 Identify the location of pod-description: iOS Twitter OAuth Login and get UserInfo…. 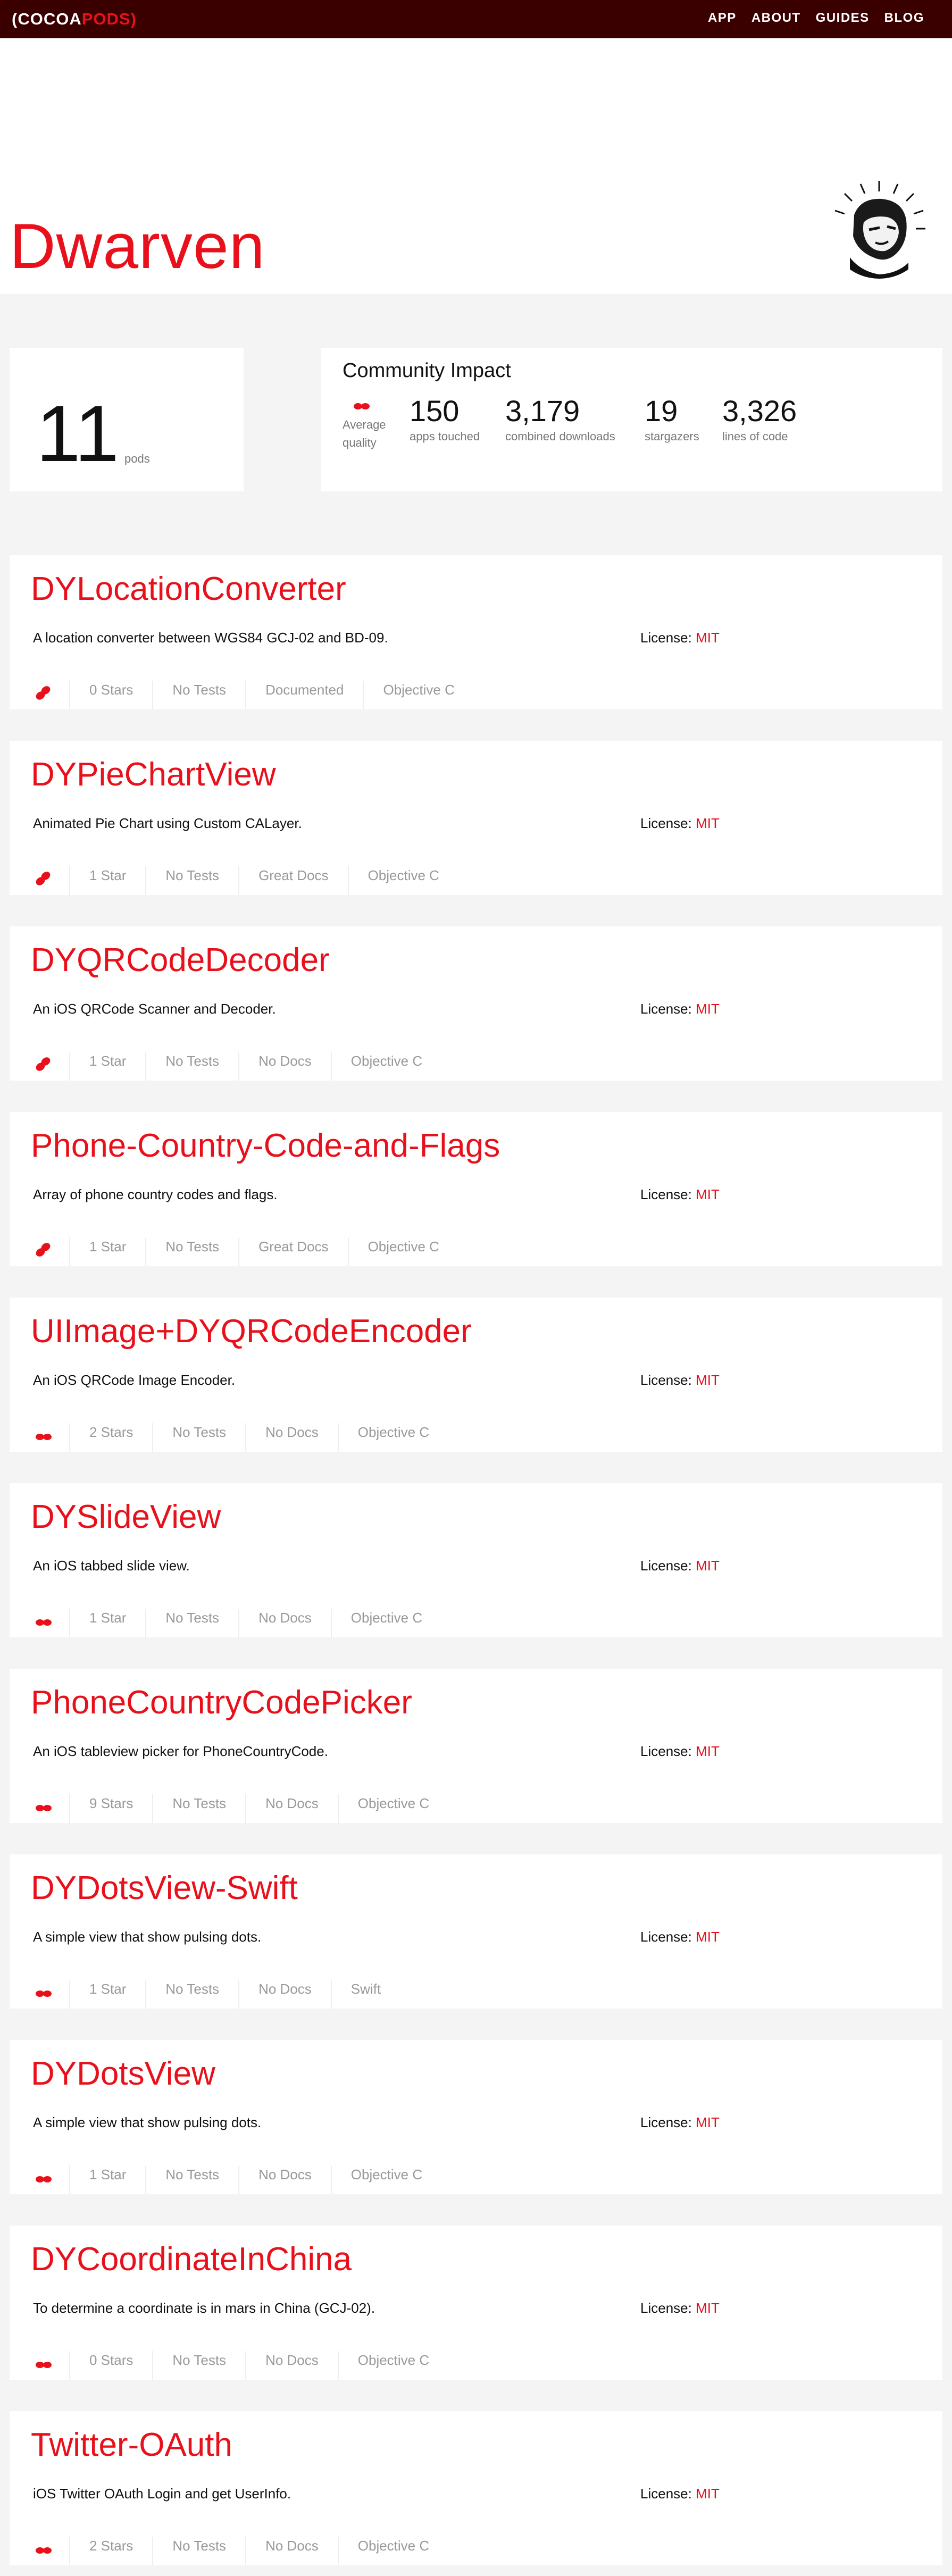
(162, 2494).